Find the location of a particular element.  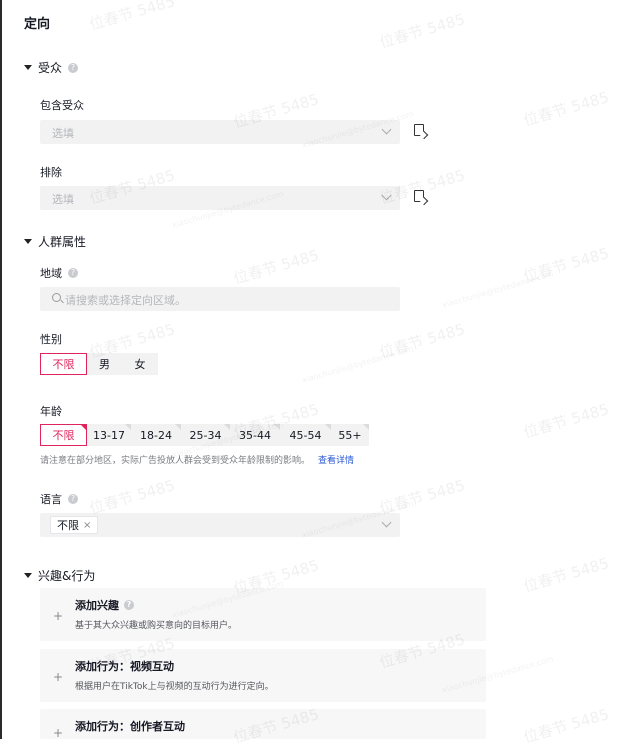

age-option-label: 45-54 is located at coordinates (305, 435).